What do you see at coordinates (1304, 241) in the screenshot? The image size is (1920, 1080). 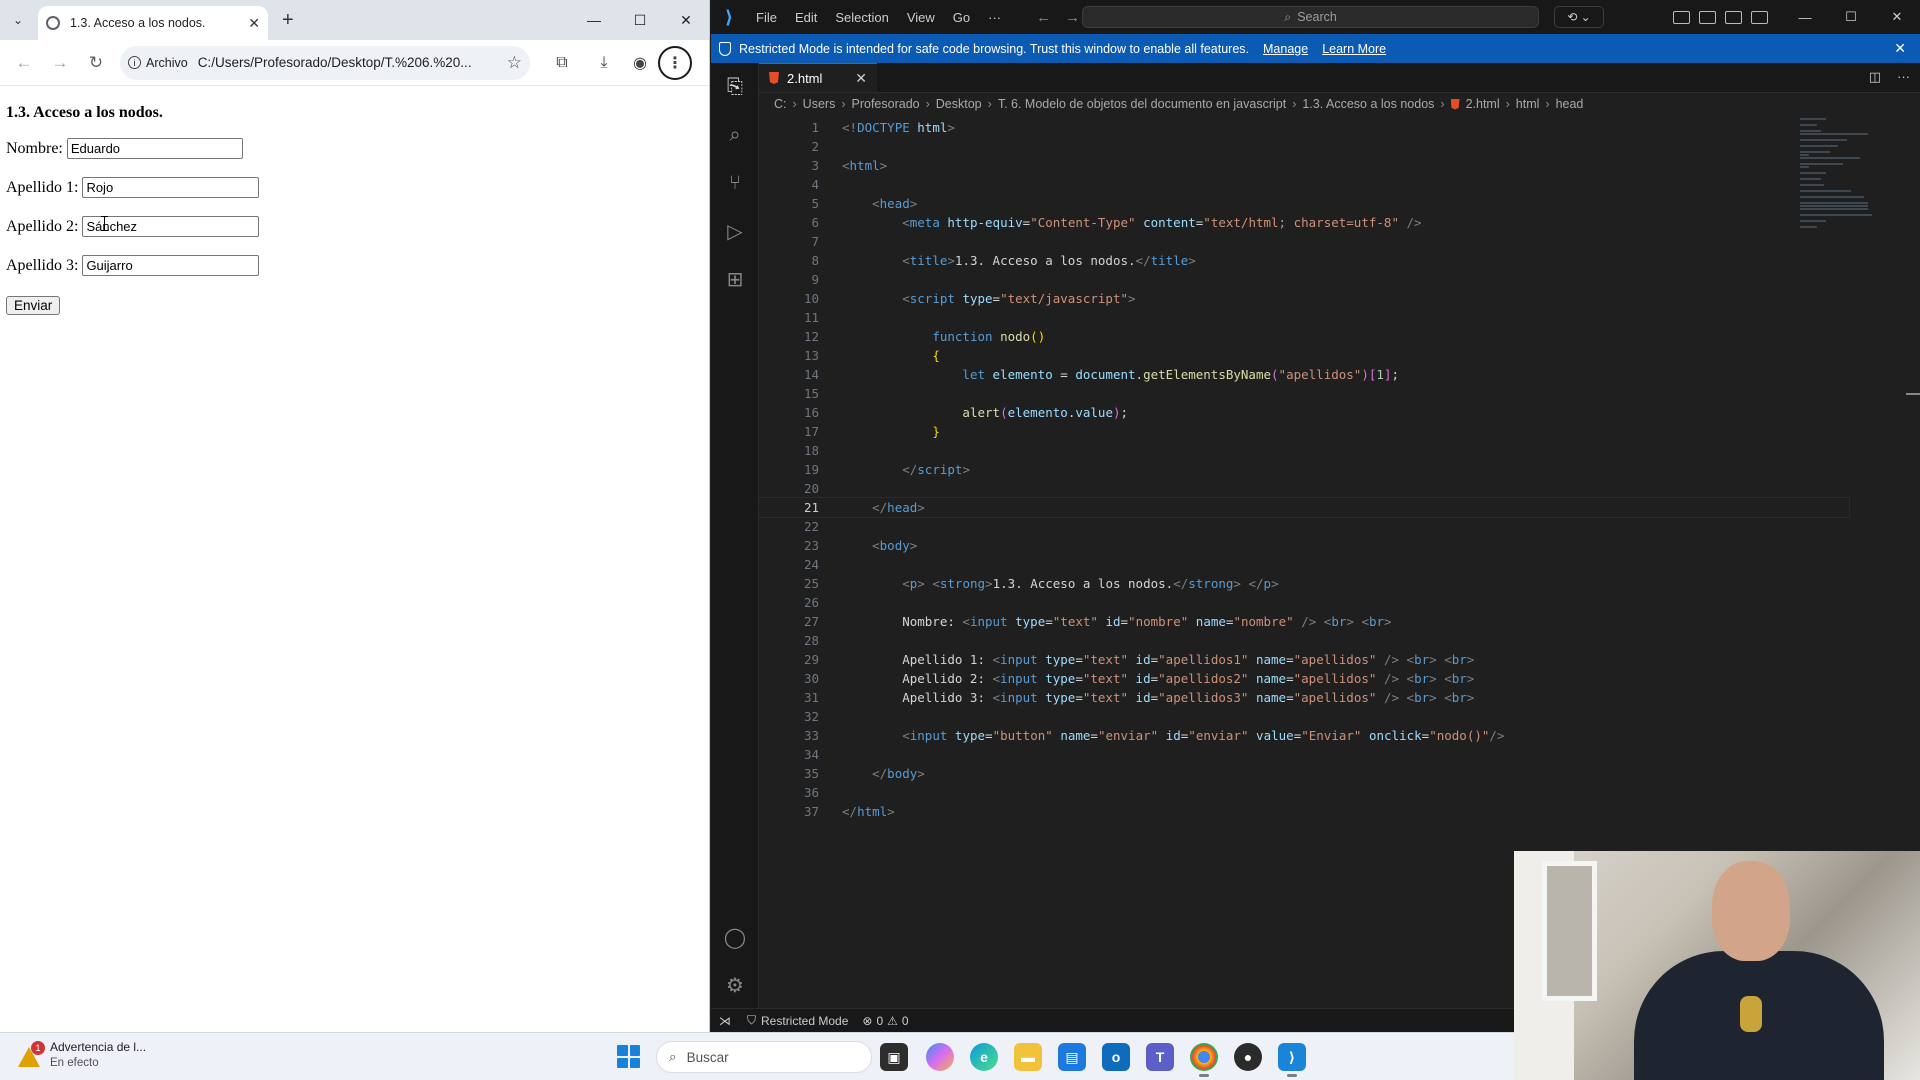 I see `code-line: 7` at bounding box center [1304, 241].